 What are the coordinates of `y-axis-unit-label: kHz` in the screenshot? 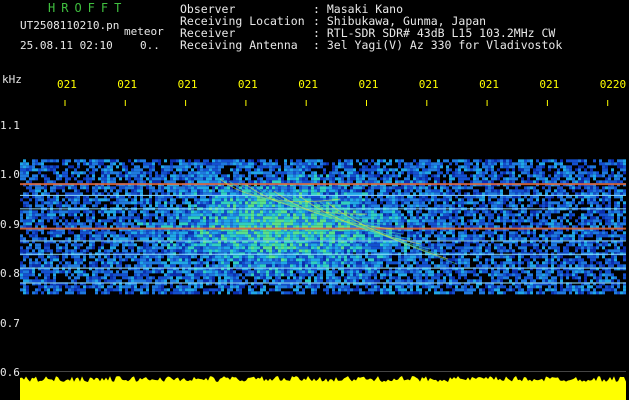 It's located at (12, 79).